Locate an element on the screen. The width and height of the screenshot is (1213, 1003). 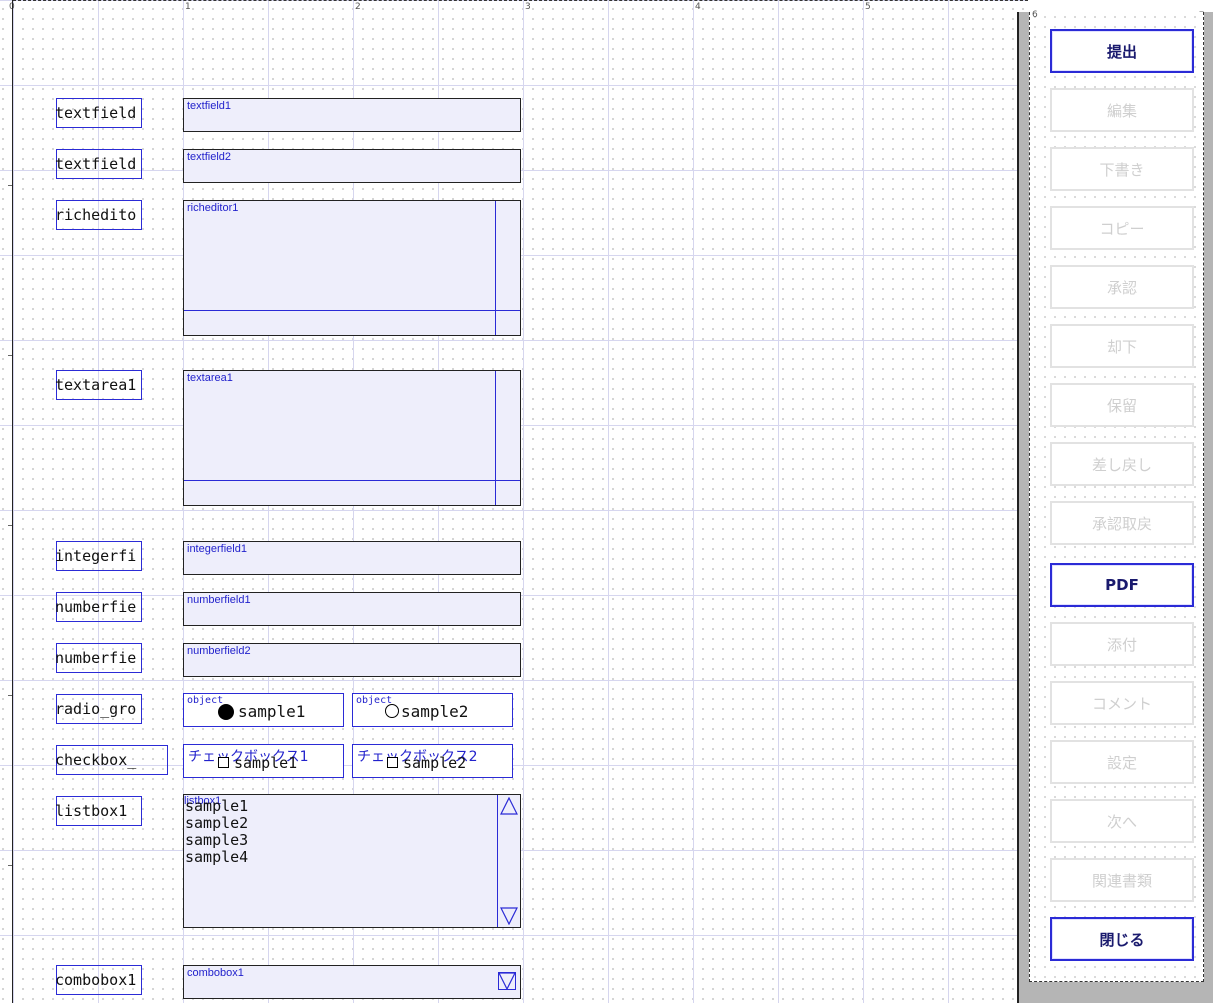
label-richeditor1: richedito is located at coordinates (98, 215).